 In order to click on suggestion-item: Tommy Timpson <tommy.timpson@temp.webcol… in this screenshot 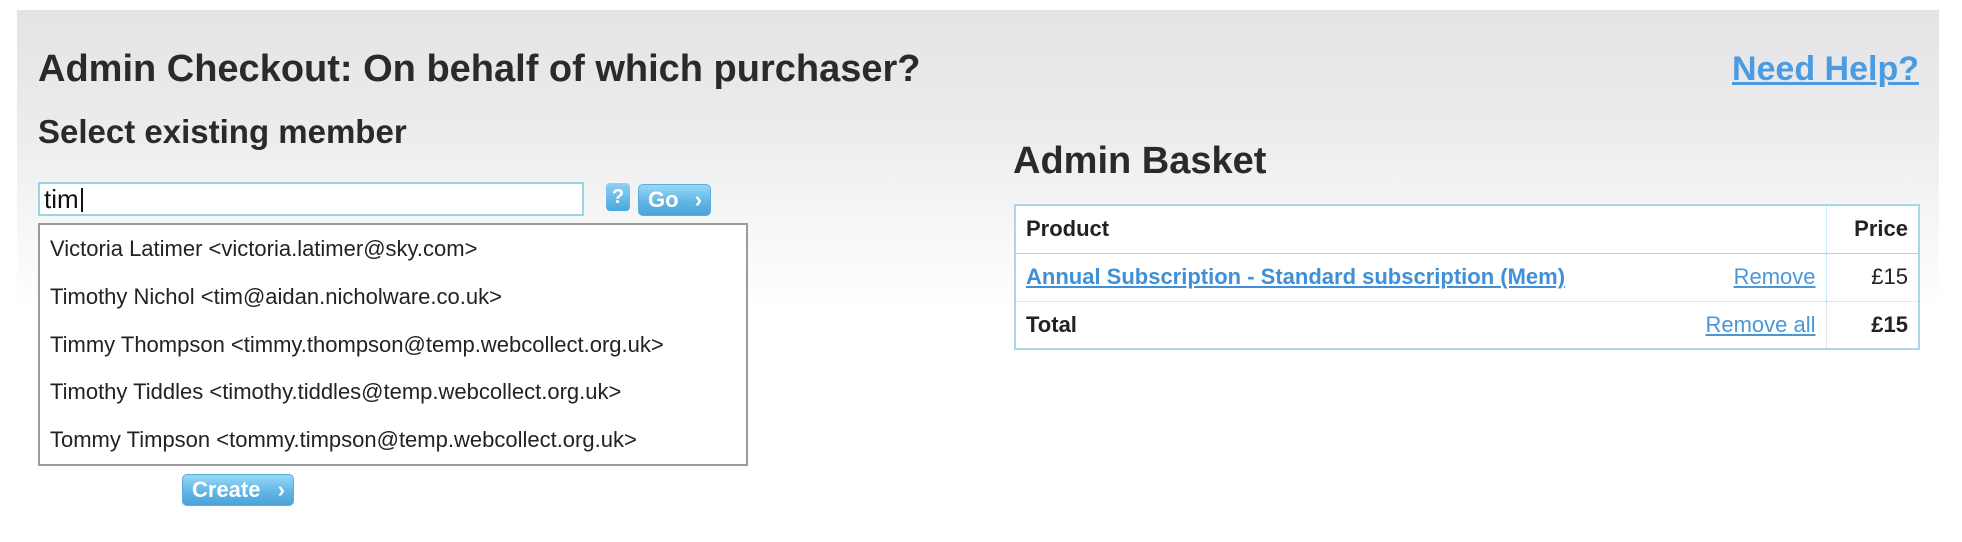, I will do `click(393, 440)`.